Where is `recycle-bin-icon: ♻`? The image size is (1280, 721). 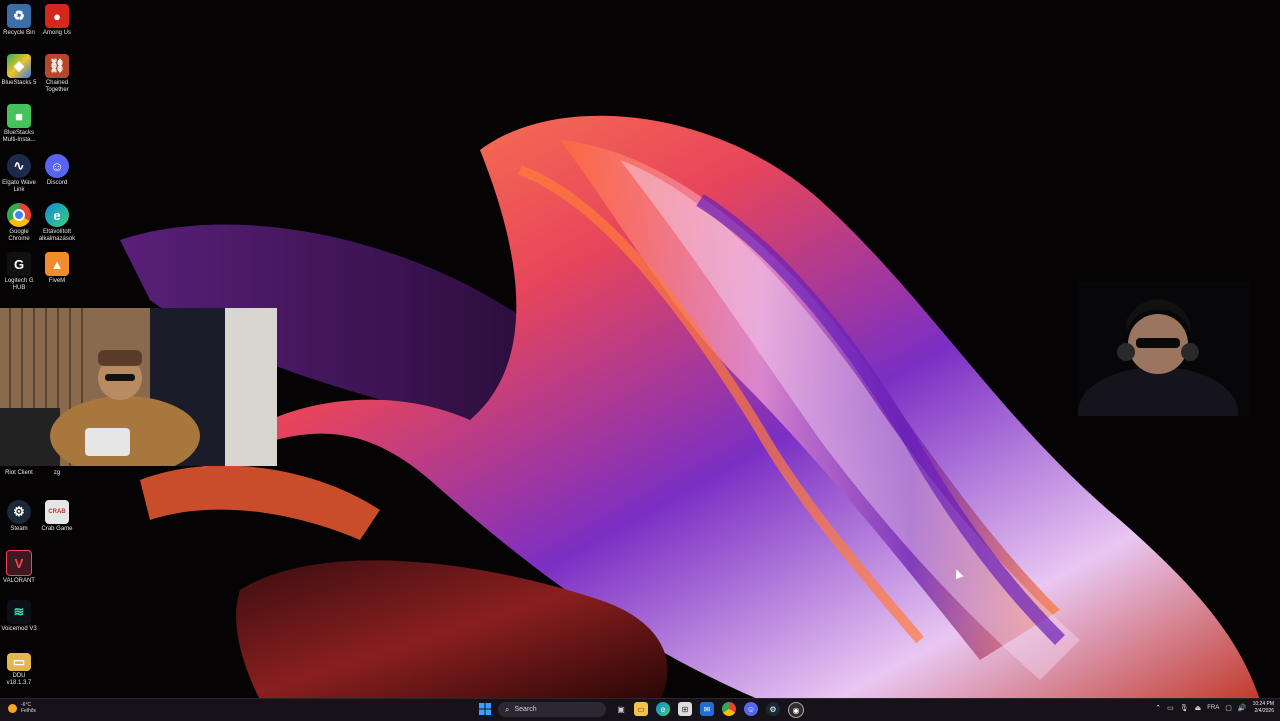 recycle-bin-icon: ♻ is located at coordinates (19, 16).